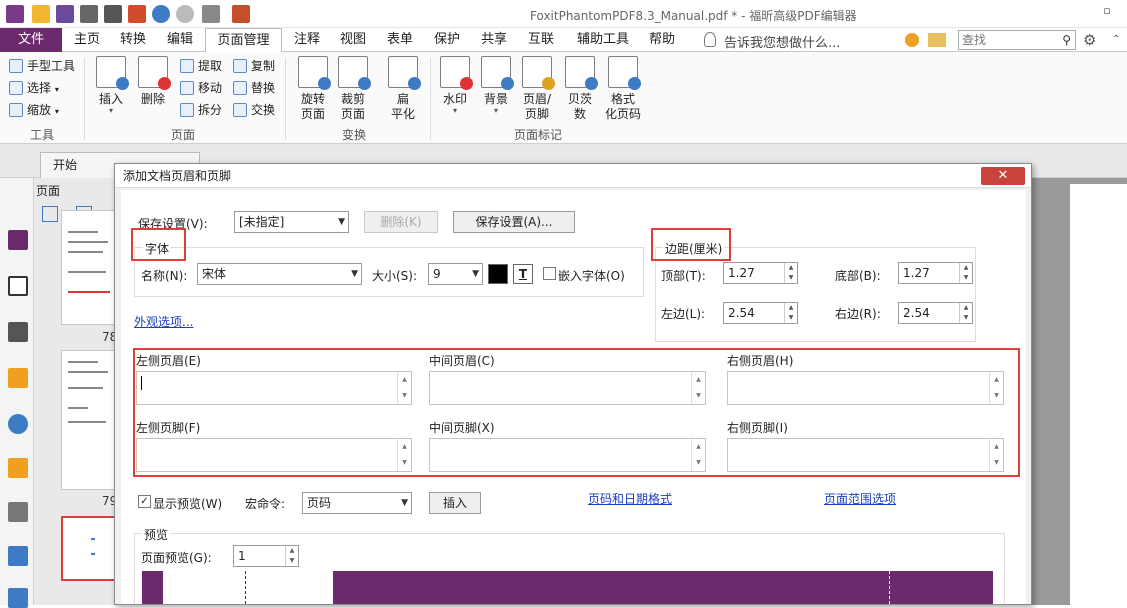 The height and width of the screenshot is (608, 1127). Describe the element at coordinates (291, 222) in the screenshot. I see `save-settings-select: [未指定] ▼` at that location.